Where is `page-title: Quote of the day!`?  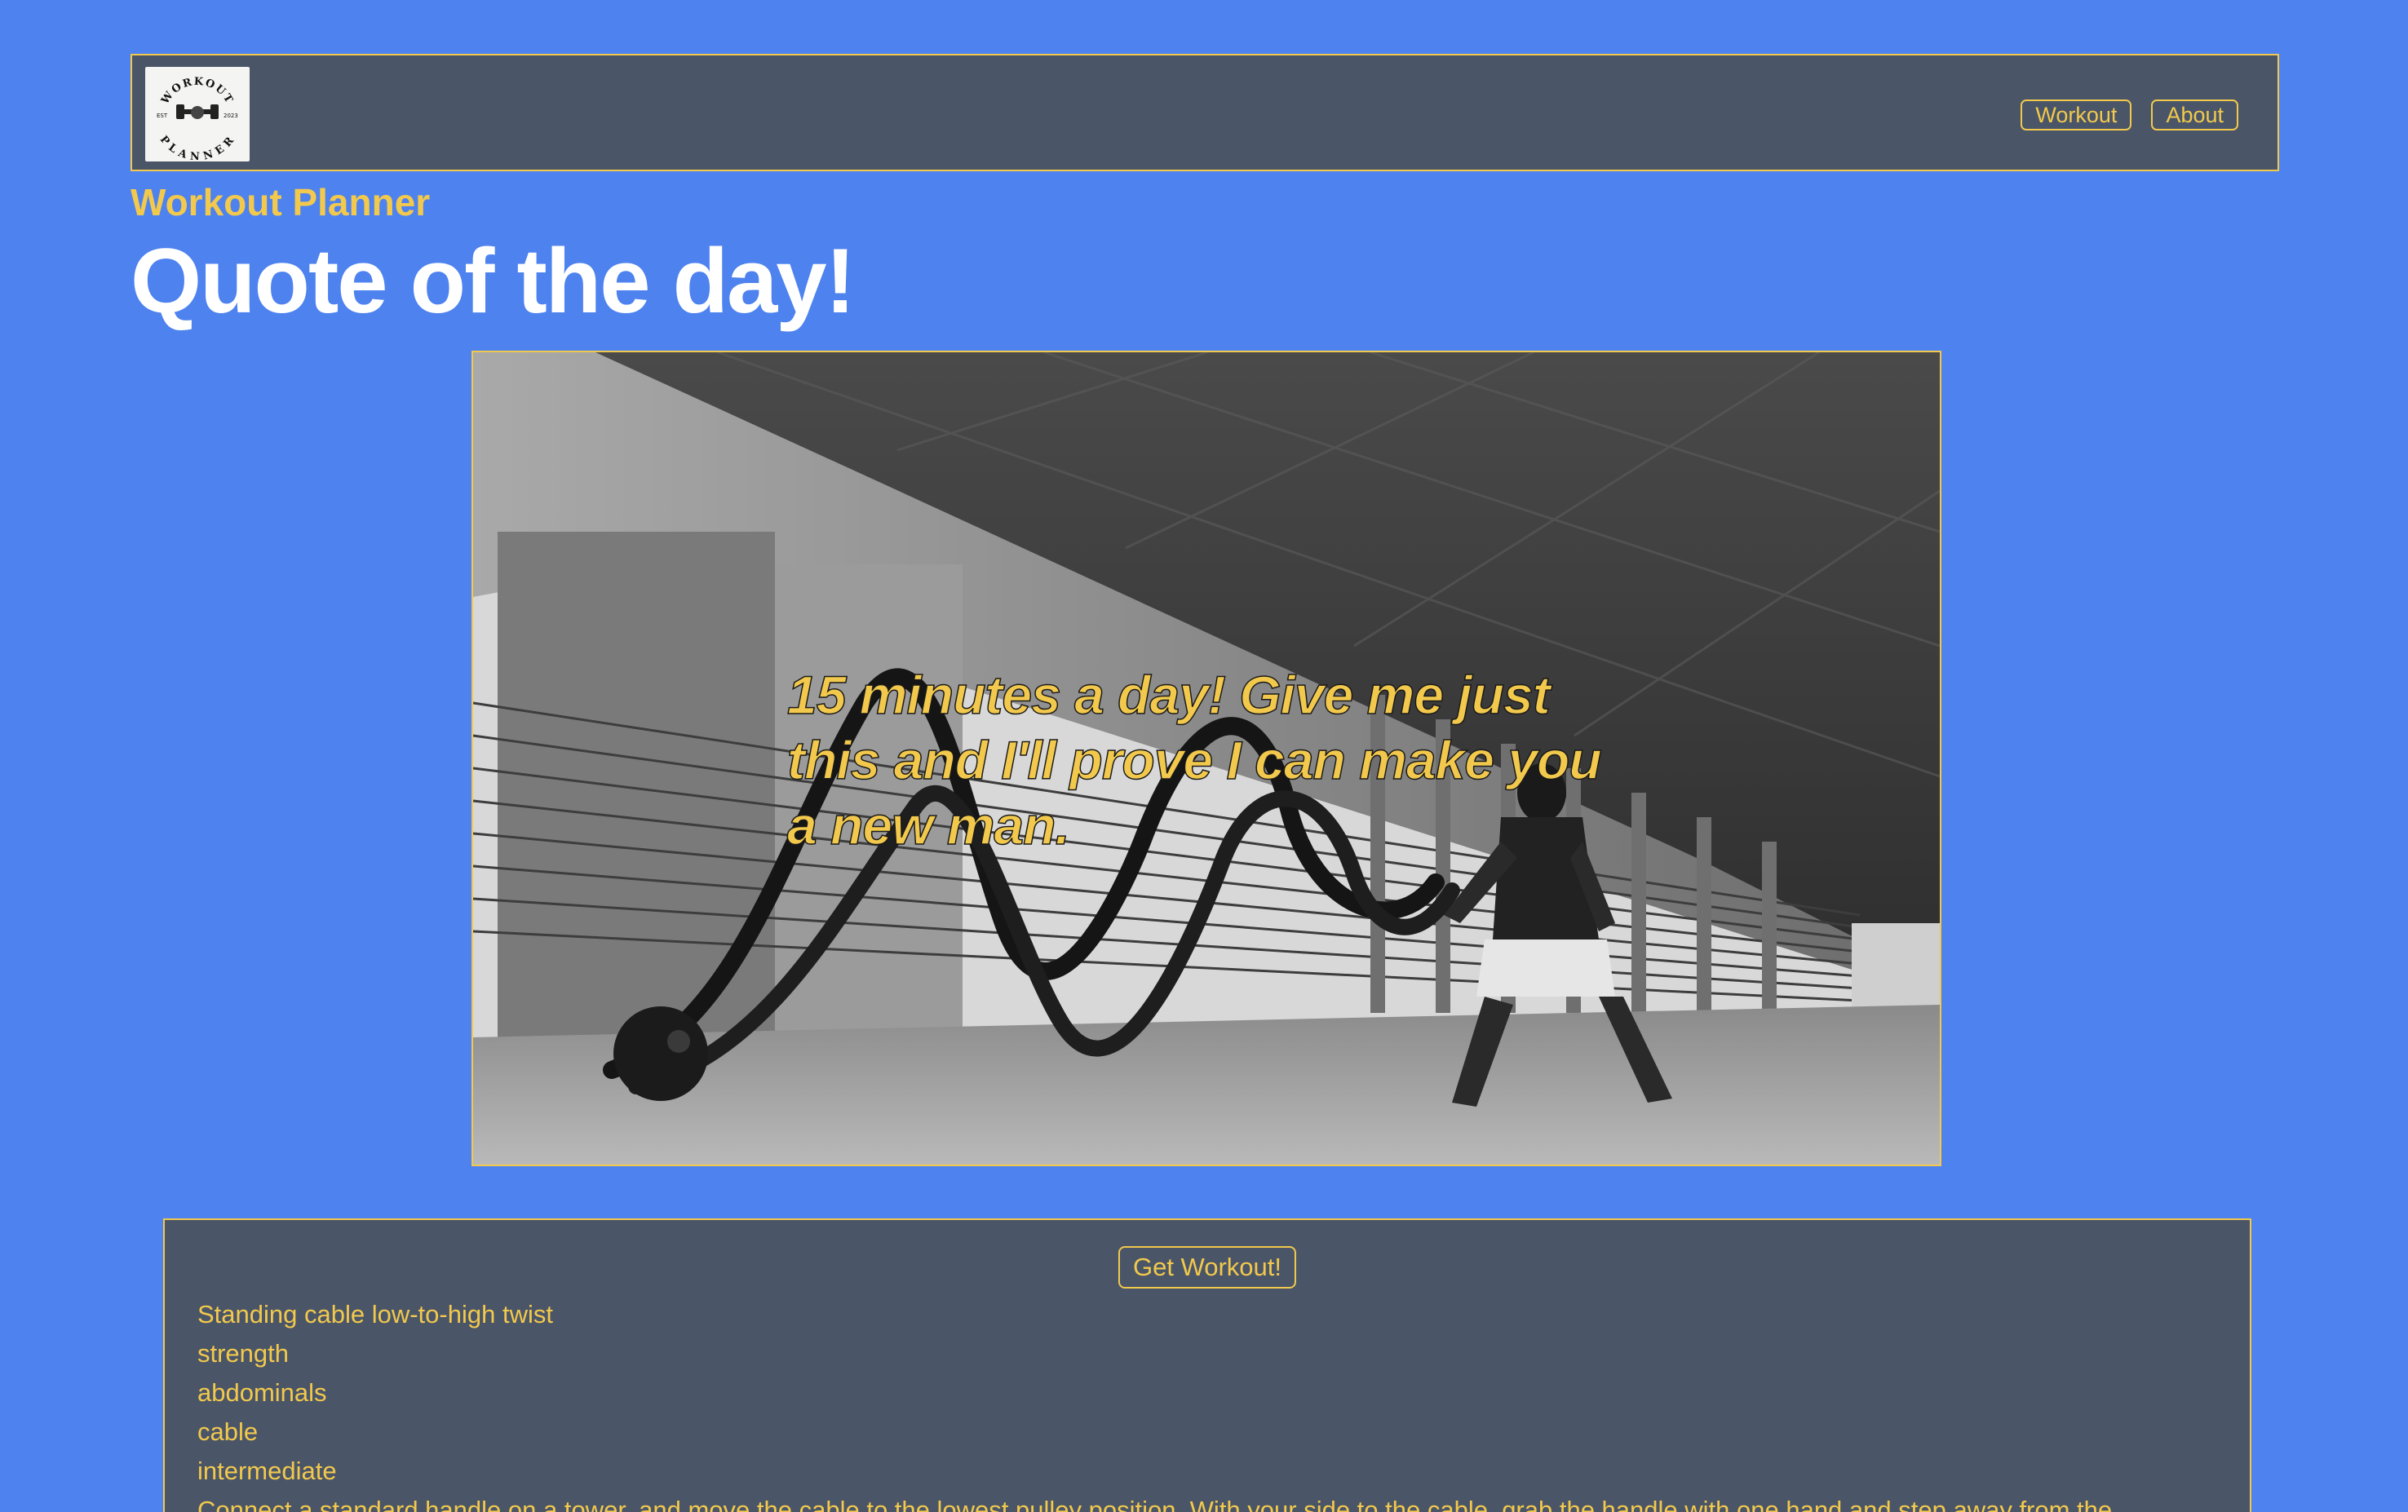
page-title: Quote of the day! is located at coordinates (493, 281).